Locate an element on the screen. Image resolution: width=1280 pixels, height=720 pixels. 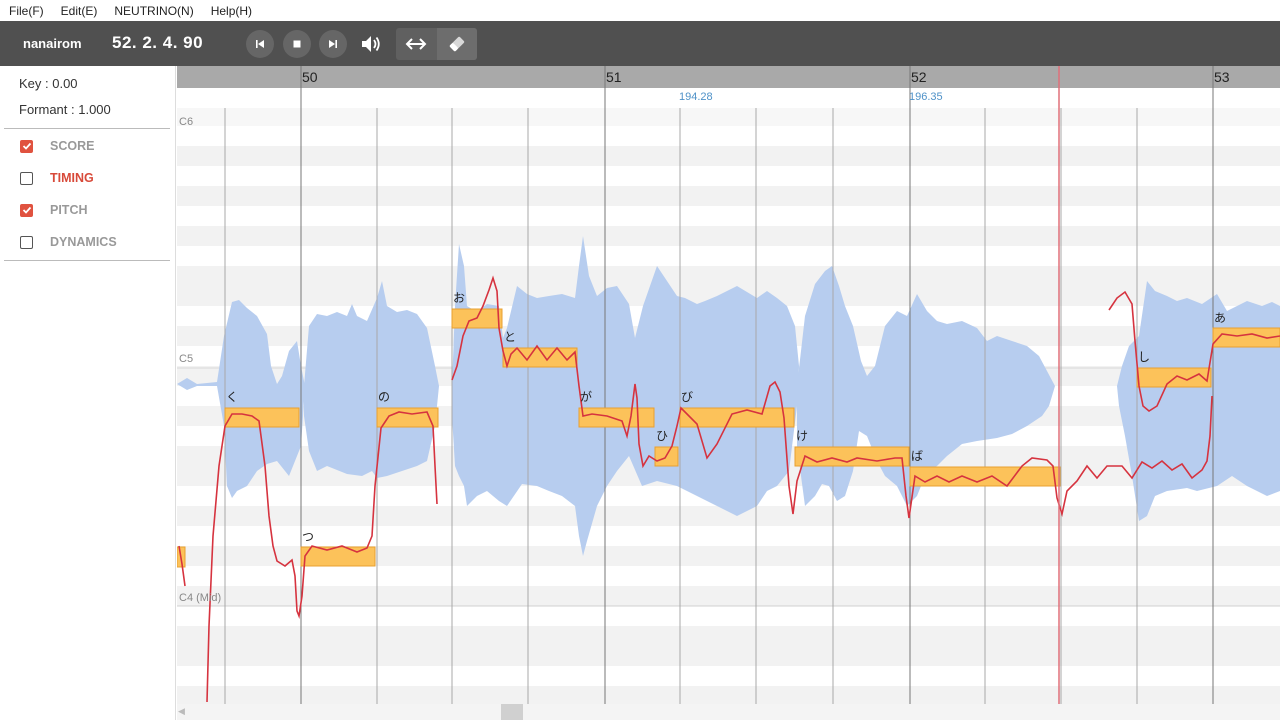
score-checkbox is located at coordinates (26, 146).